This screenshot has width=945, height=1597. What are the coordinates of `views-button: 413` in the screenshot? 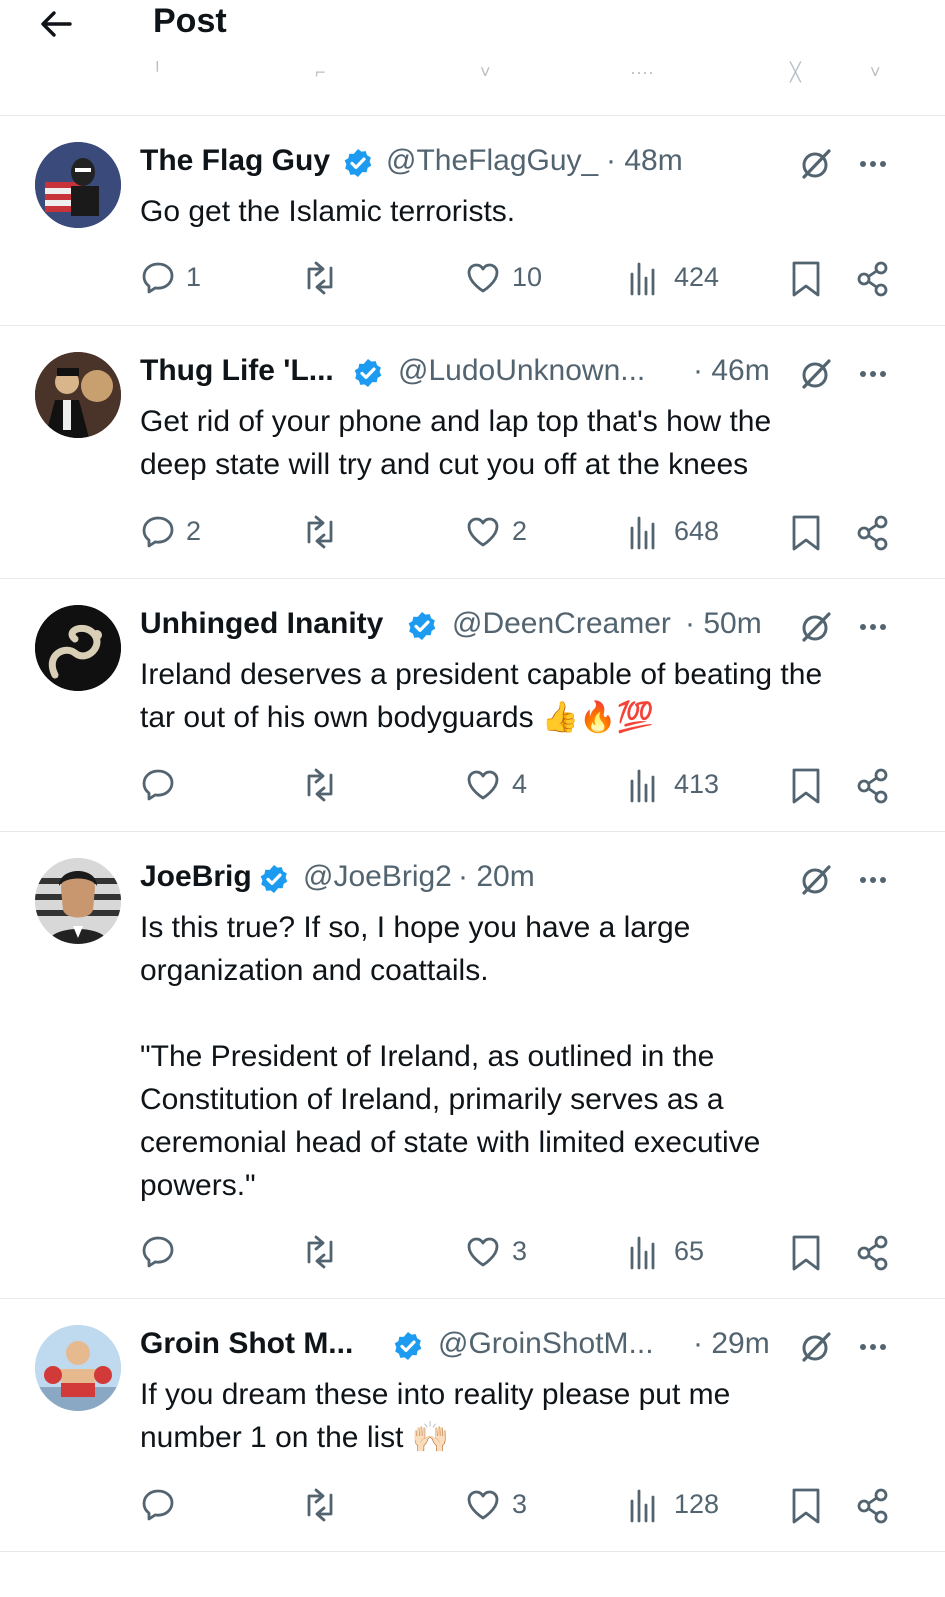 It's located at (683, 785).